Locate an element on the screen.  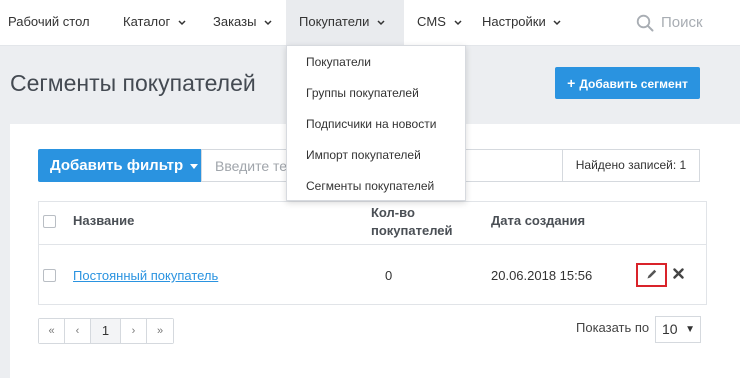
add-filter-label: Добавить фильтр is located at coordinates (117, 165).